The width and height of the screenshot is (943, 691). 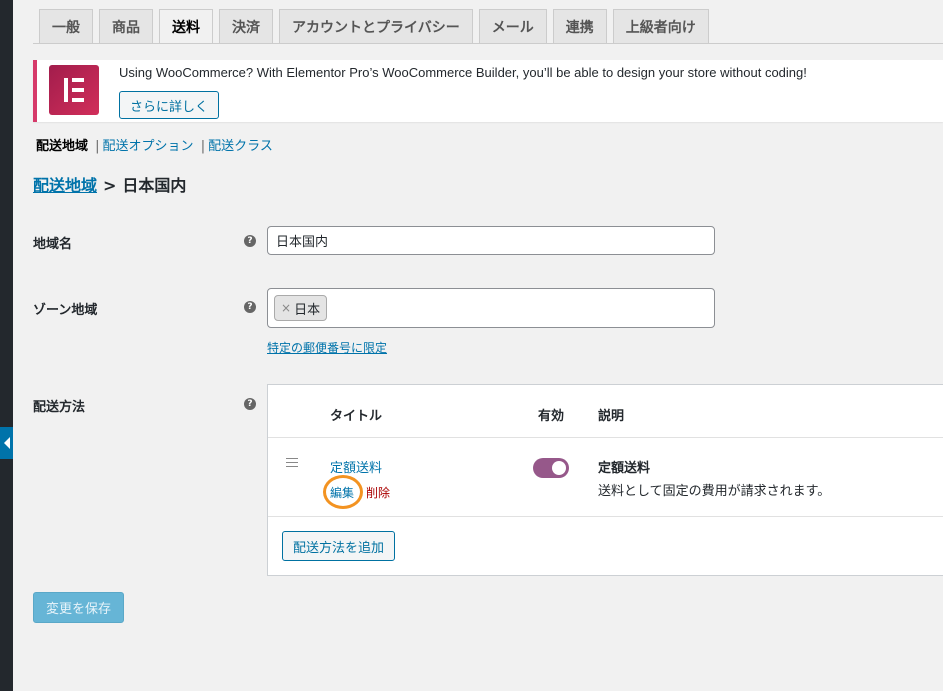 I want to click on region-chip: × 日本, so click(x=301, y=308).